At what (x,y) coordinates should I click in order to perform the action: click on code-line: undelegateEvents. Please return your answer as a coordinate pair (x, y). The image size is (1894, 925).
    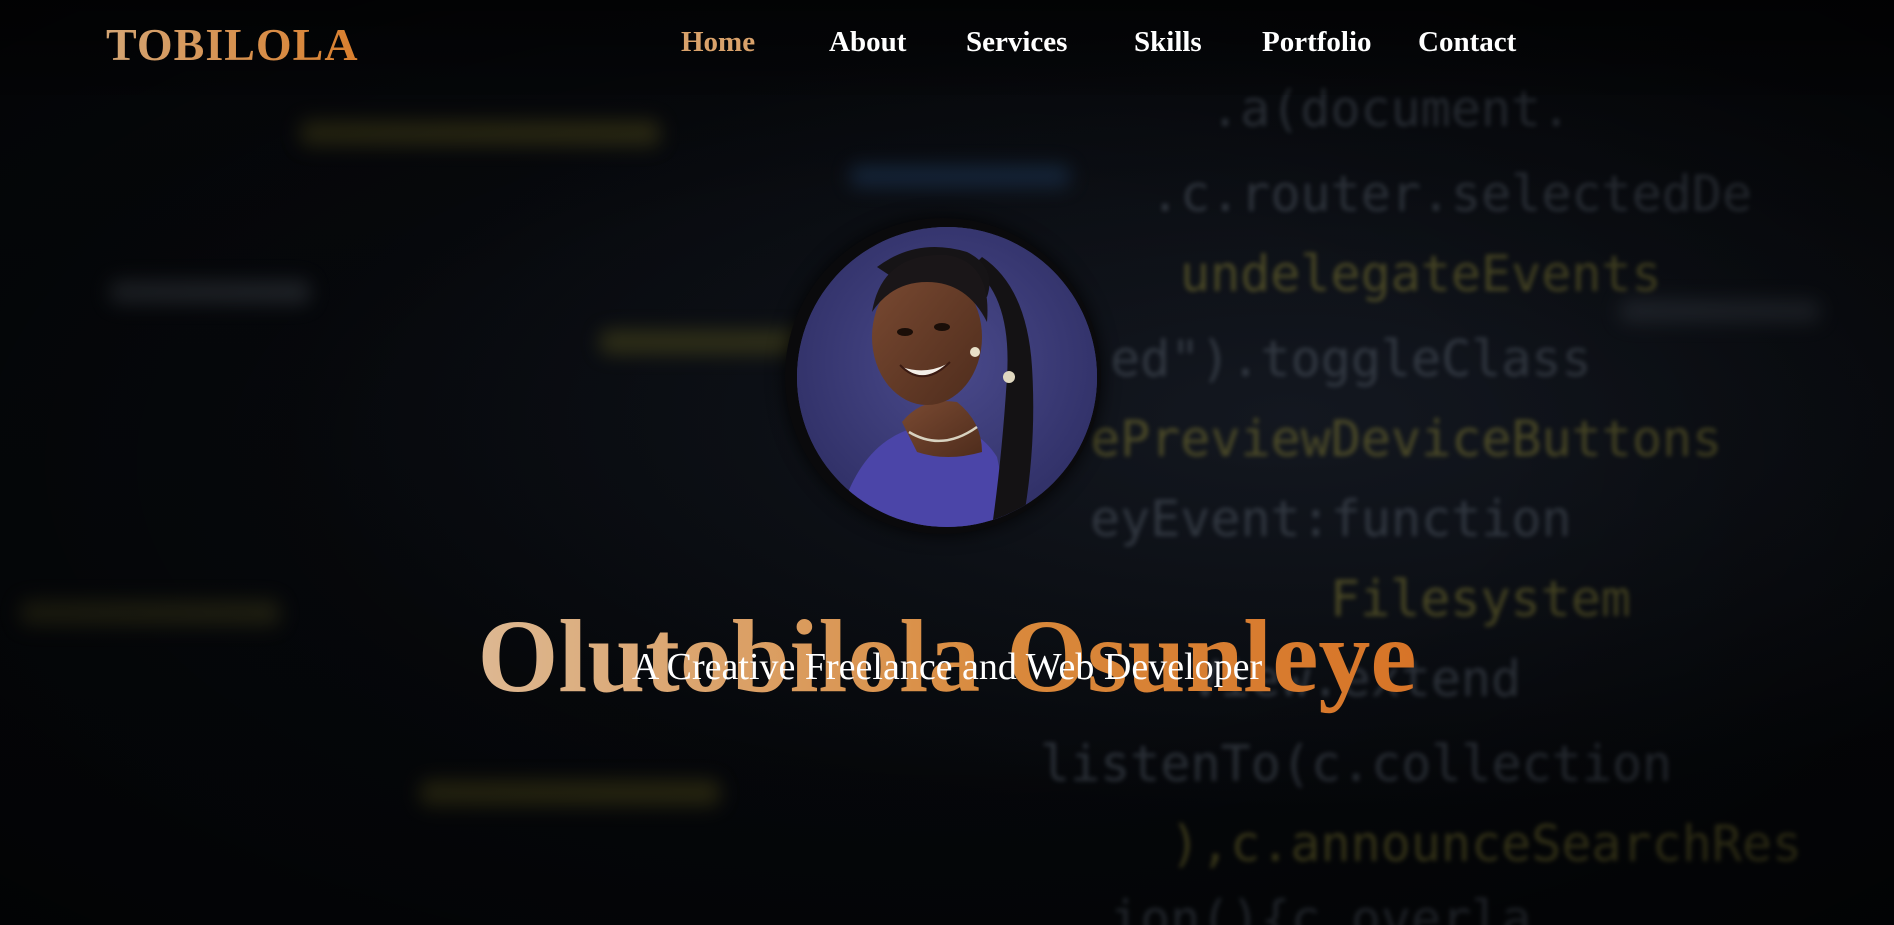
    Looking at the image, I should click on (1421, 274).